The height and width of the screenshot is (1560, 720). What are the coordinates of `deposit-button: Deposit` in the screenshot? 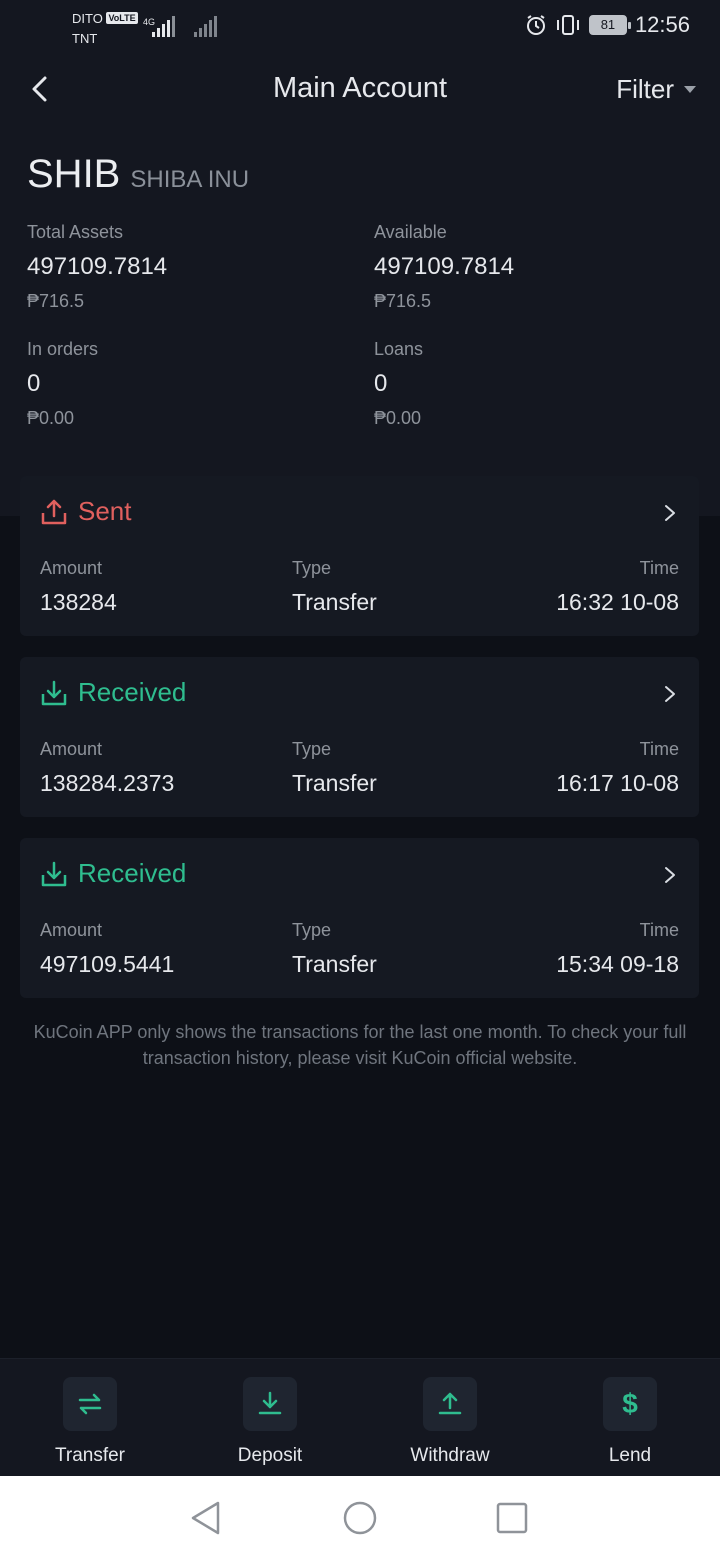 It's located at (270, 1422).